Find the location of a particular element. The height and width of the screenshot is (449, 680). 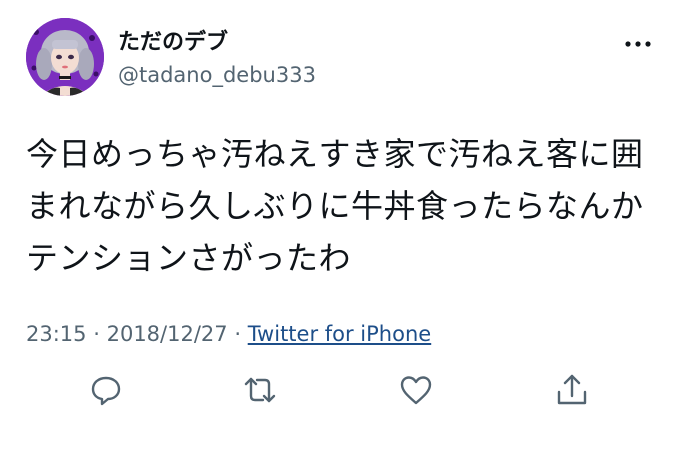

tweet-text-line: 今日めっちゃ汚ねえすき家で汚ねえ客に囲 is located at coordinates (335, 154).